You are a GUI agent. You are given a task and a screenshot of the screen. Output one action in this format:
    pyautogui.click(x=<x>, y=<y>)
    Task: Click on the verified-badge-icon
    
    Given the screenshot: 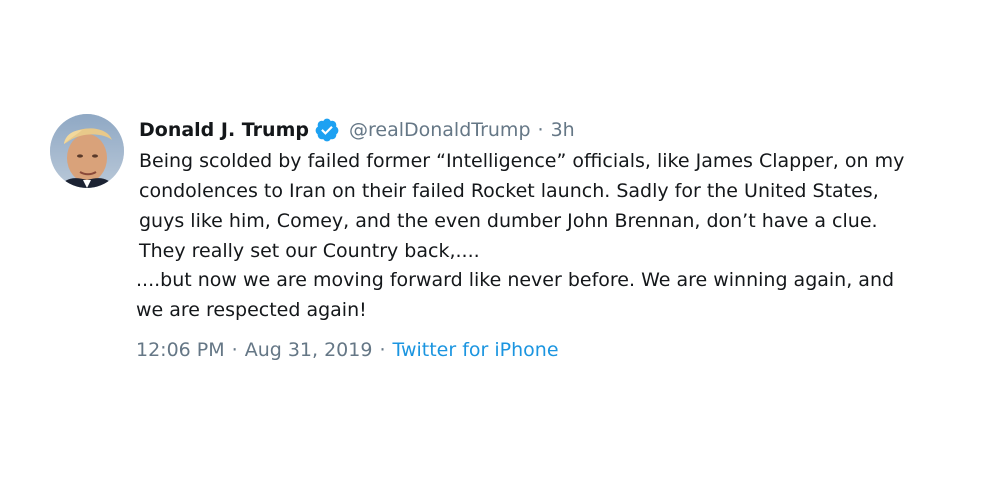 What is the action you would take?
    pyautogui.click(x=327, y=130)
    